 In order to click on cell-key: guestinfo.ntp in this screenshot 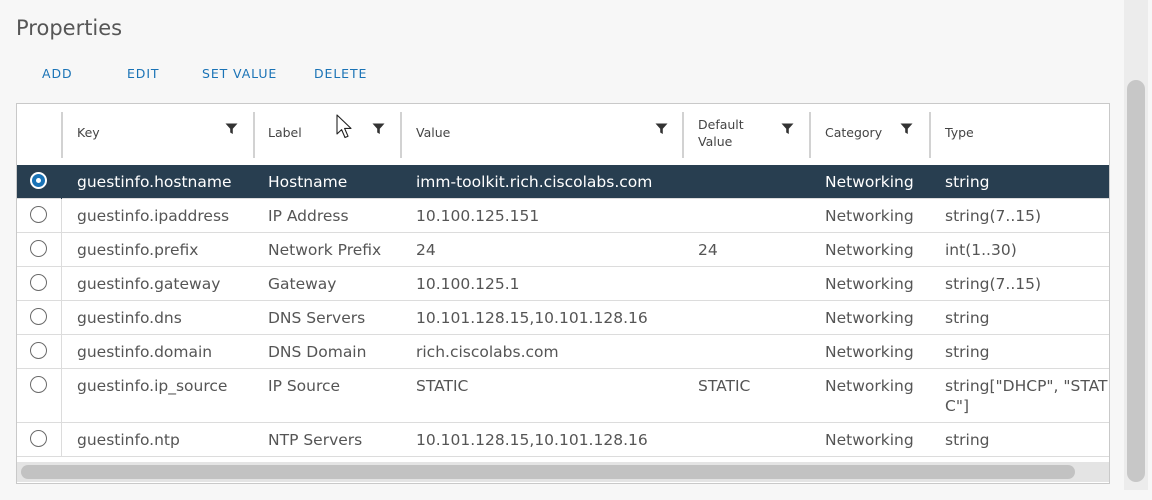, I will do `click(128, 440)`.